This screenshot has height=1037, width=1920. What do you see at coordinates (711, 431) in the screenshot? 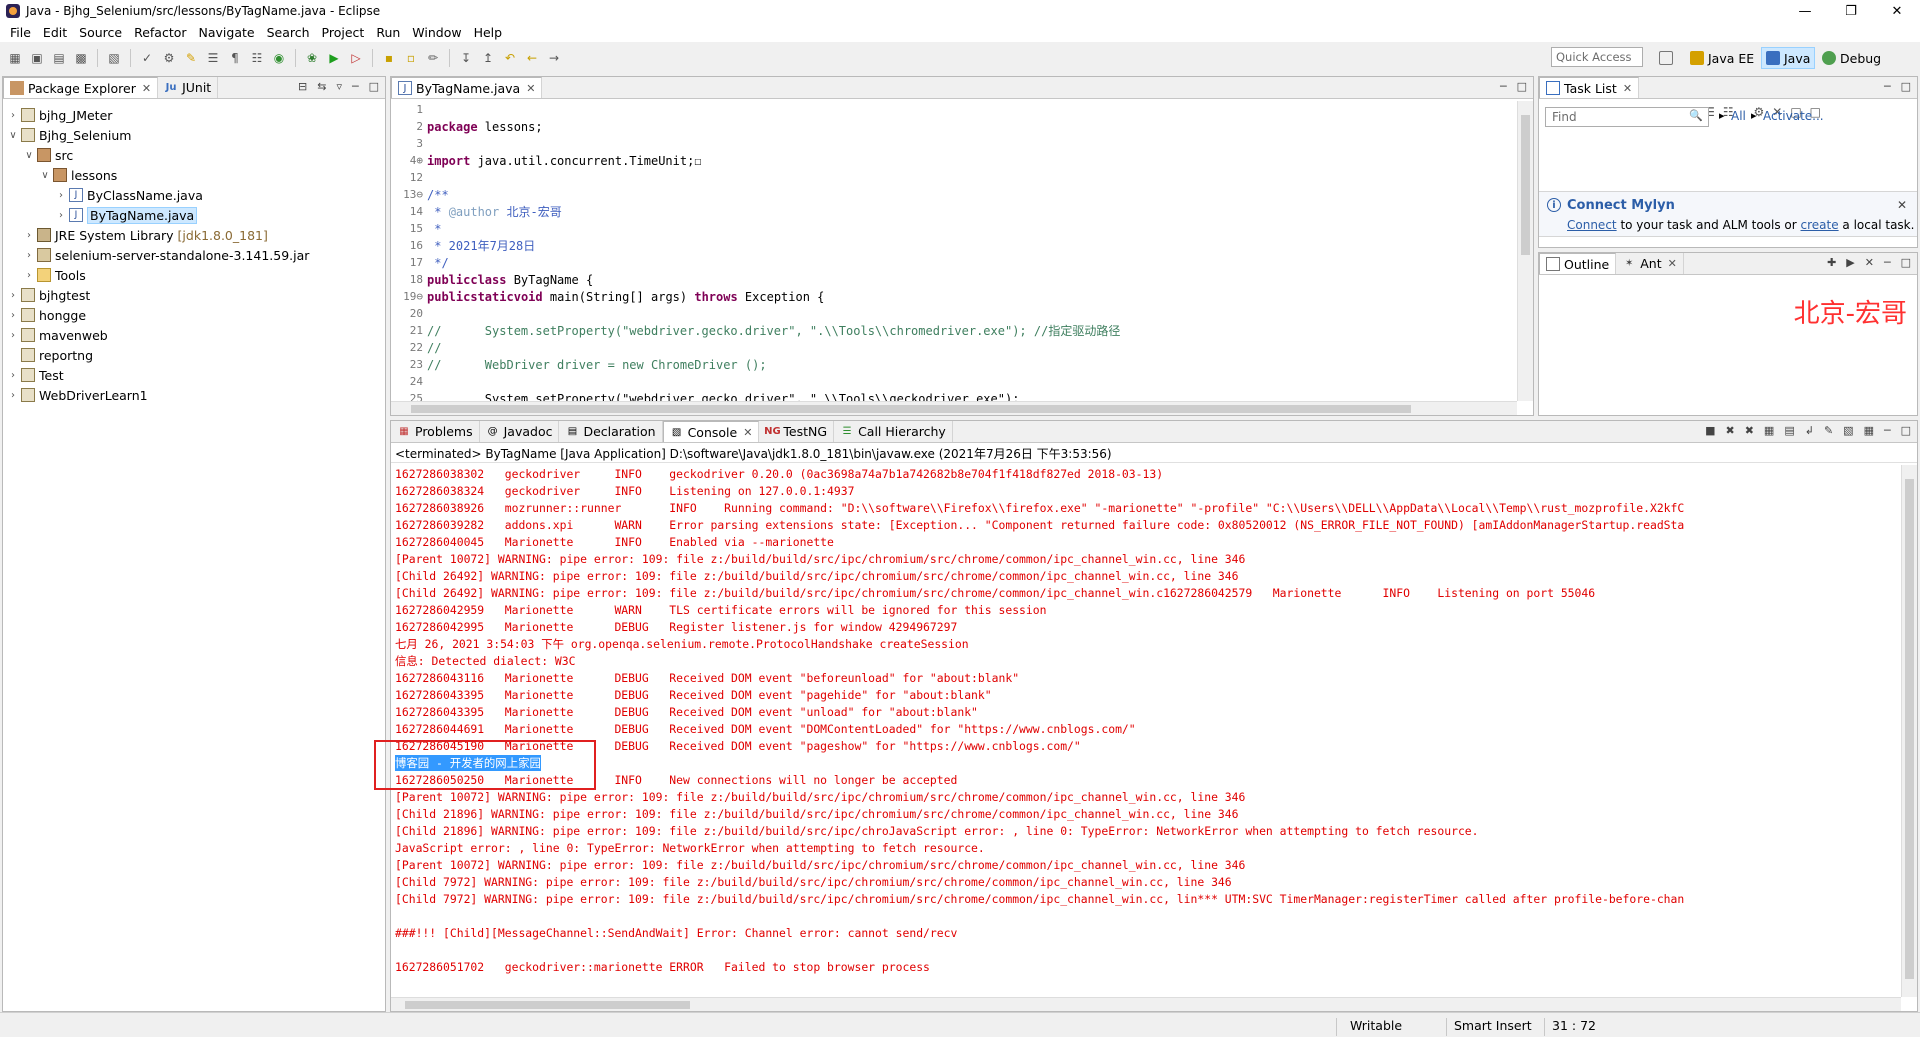
I see `tab-console: ▧ Console ✕` at bounding box center [711, 431].